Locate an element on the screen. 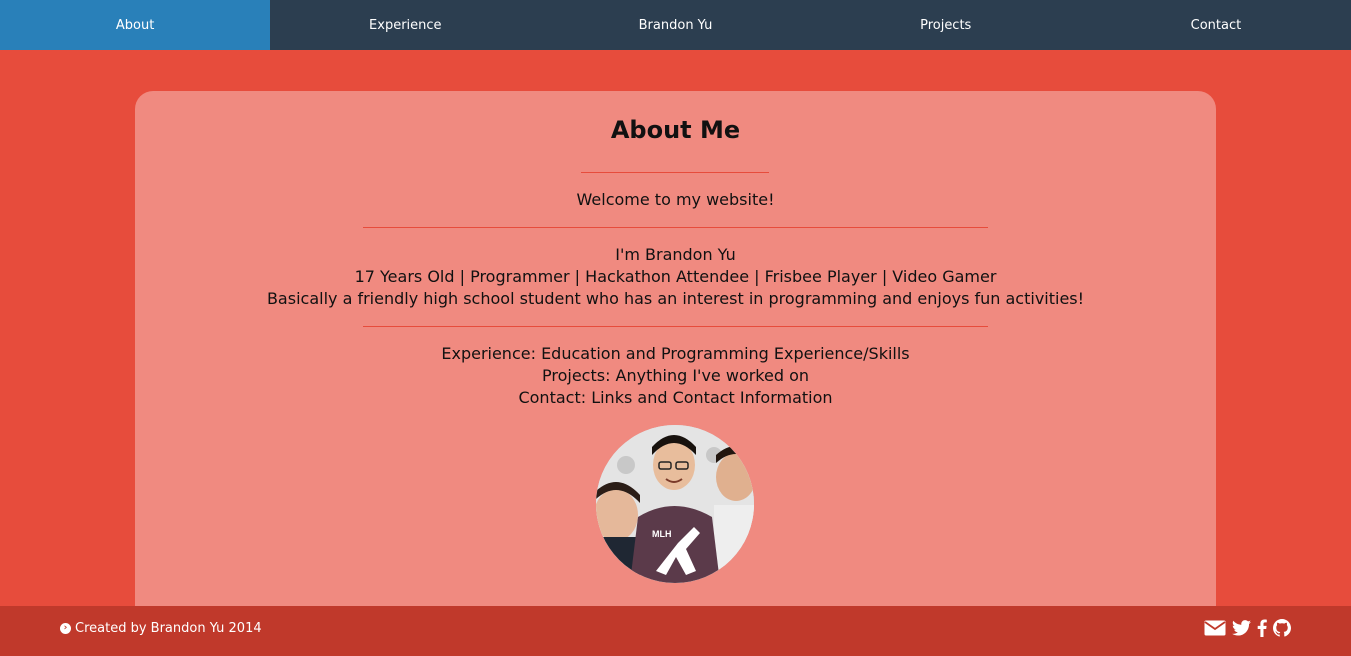 This screenshot has height=656, width=1351. twitter-icon is located at coordinates (1241, 630).